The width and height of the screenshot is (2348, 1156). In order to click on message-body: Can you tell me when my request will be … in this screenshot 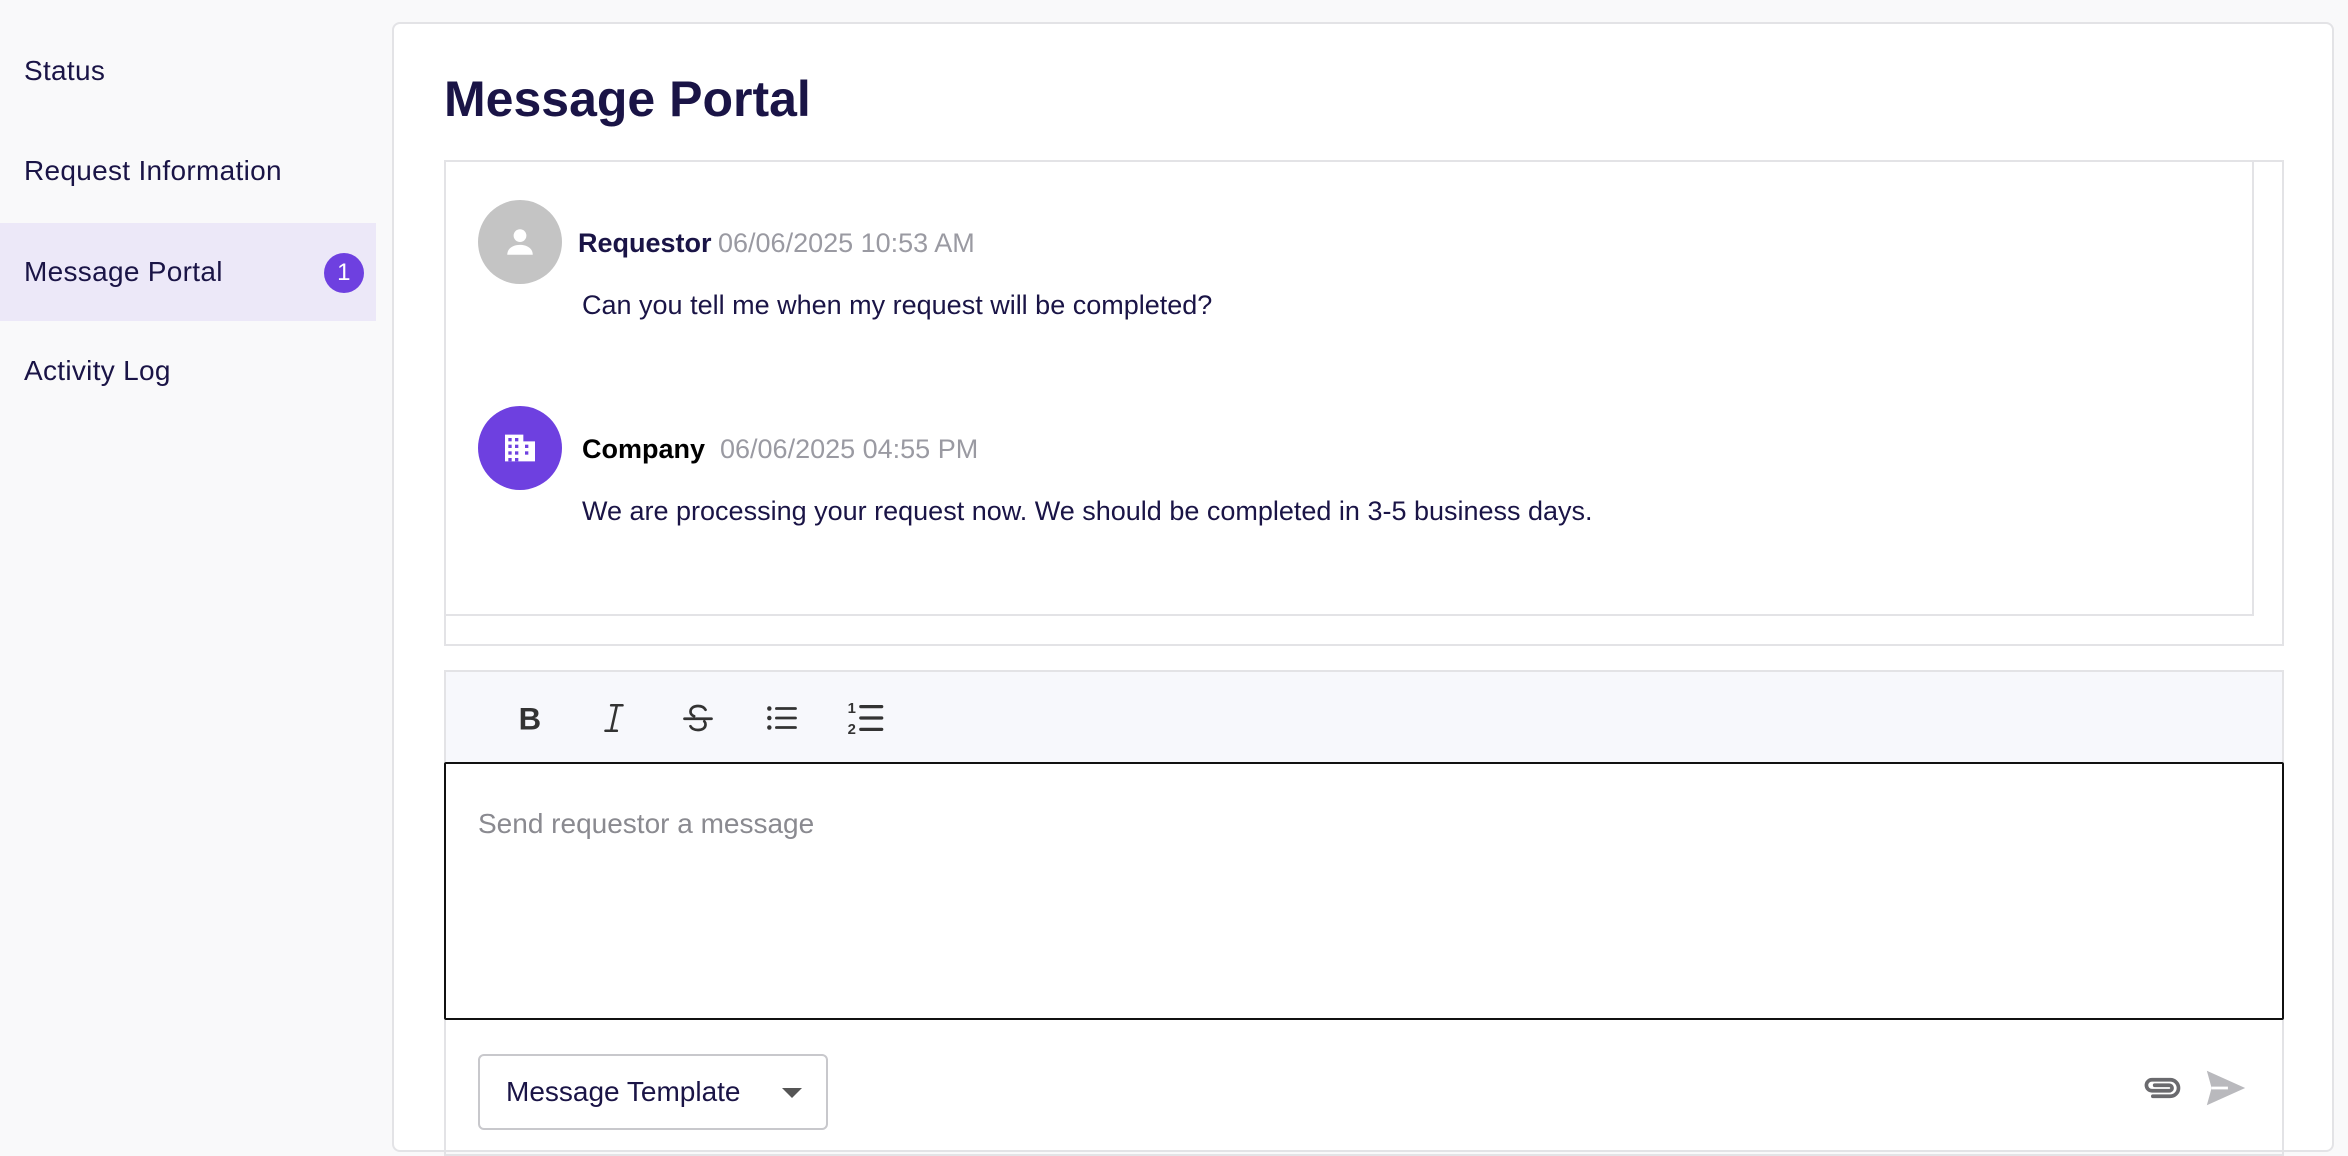, I will do `click(897, 305)`.